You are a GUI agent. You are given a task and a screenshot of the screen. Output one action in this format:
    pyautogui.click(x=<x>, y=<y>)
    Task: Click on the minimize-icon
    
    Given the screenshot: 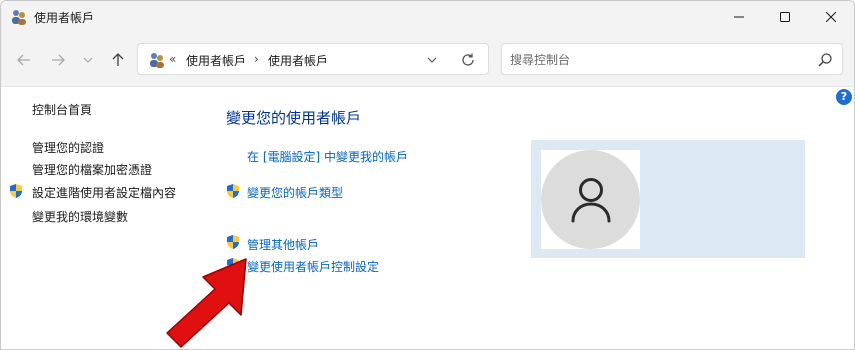 What is the action you would take?
    pyautogui.click(x=739, y=17)
    